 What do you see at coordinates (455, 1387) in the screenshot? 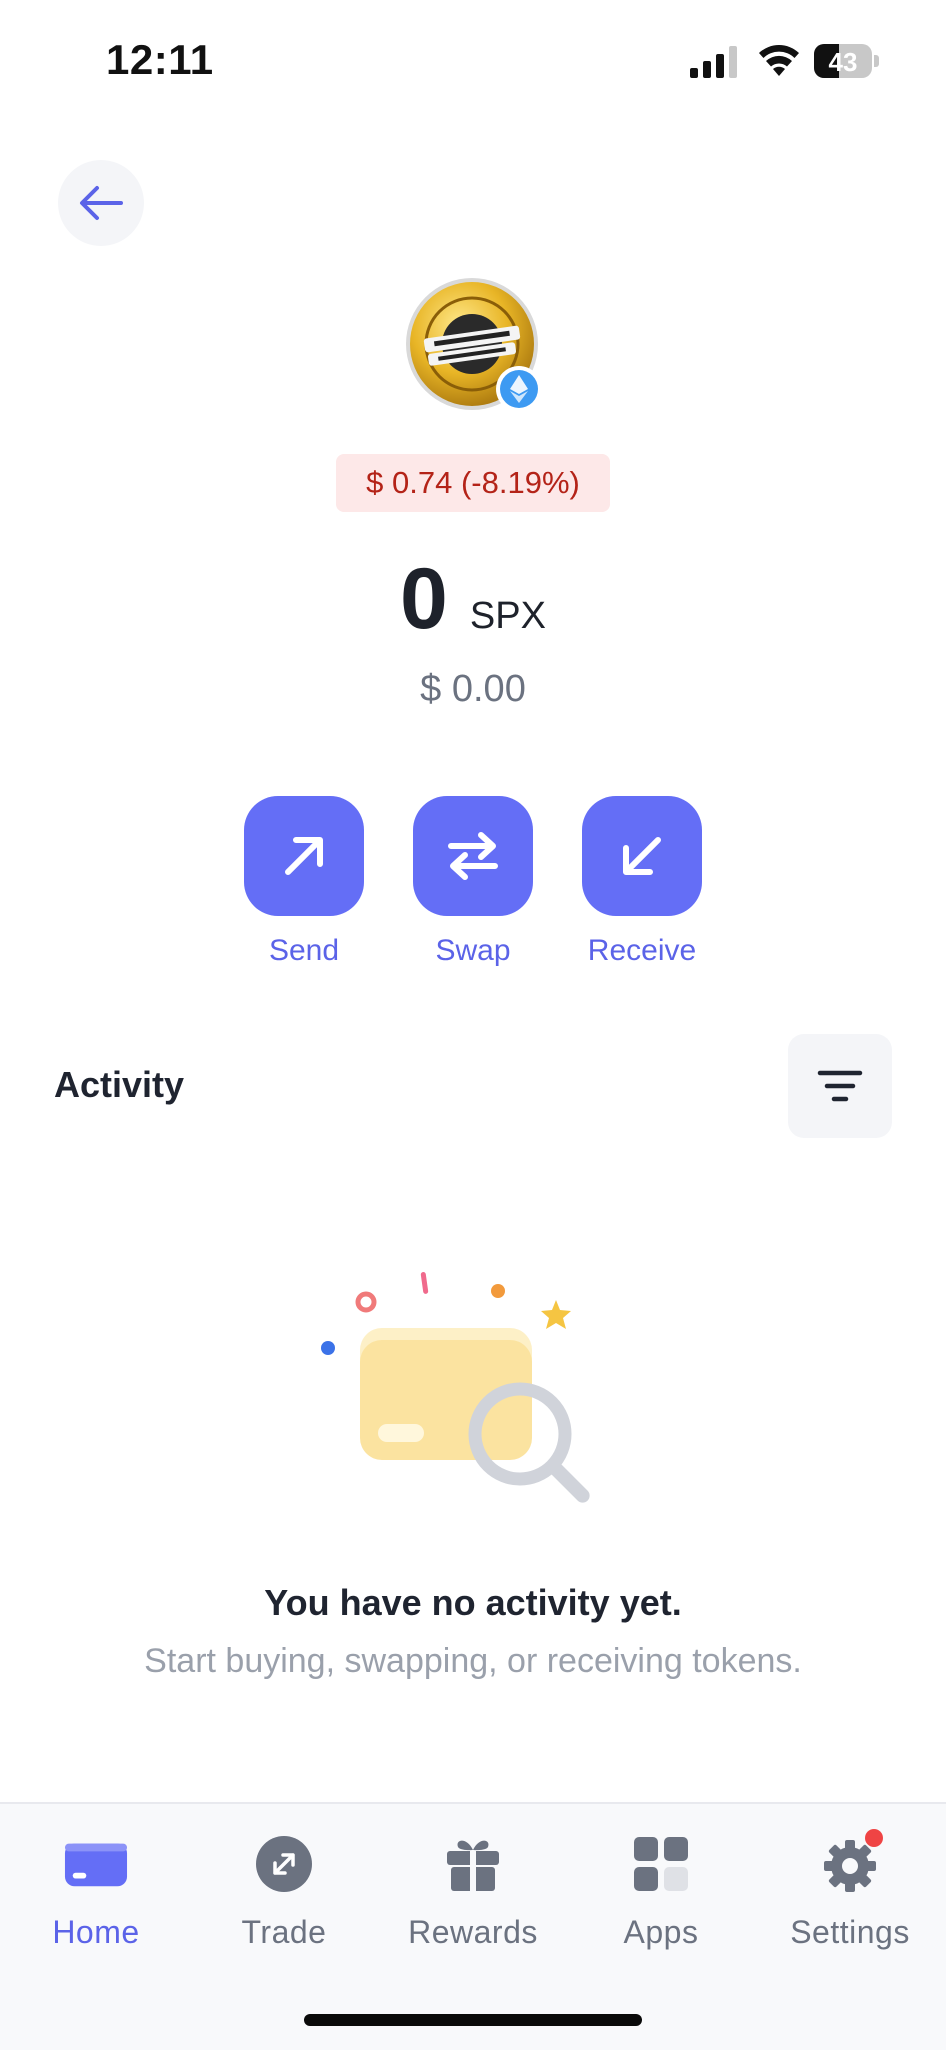
I see `empty-activity-illustration` at bounding box center [455, 1387].